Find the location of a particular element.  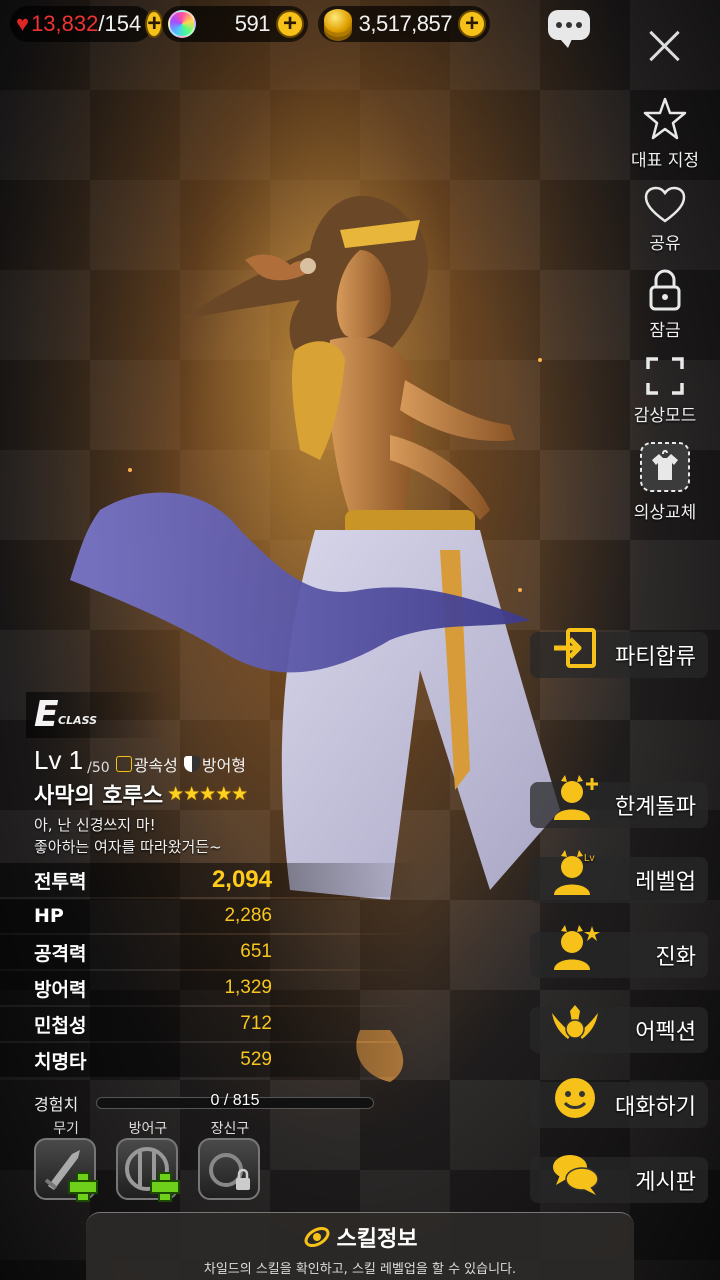

action-label: 레벨업 is located at coordinates (665, 882).